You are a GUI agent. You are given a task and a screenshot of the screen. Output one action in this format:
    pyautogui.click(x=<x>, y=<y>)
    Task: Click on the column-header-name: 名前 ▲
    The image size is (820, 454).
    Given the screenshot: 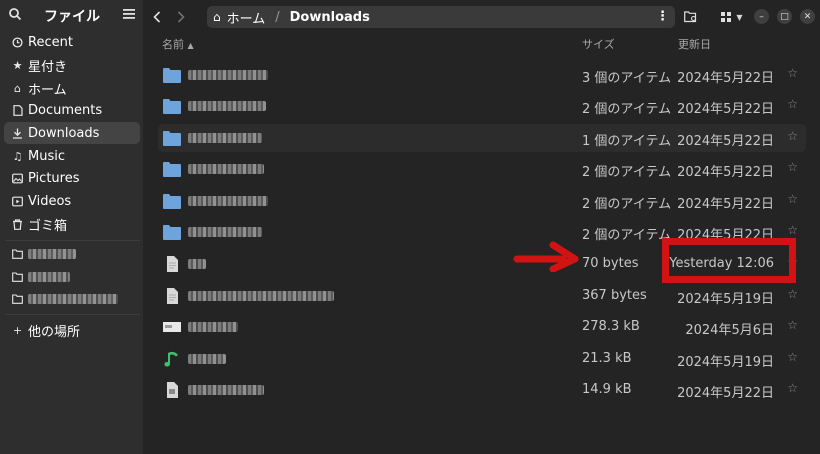 What is the action you would take?
    pyautogui.click(x=178, y=44)
    